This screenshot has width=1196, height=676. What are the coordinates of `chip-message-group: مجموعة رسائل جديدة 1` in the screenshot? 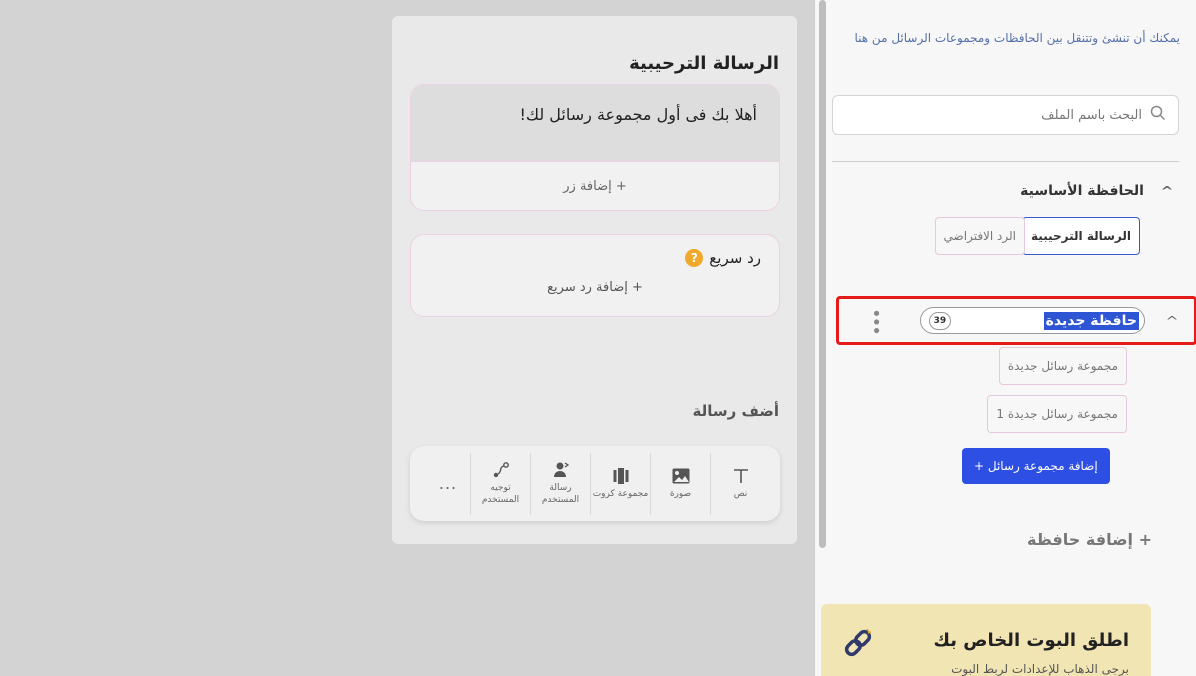 It's located at (1057, 414).